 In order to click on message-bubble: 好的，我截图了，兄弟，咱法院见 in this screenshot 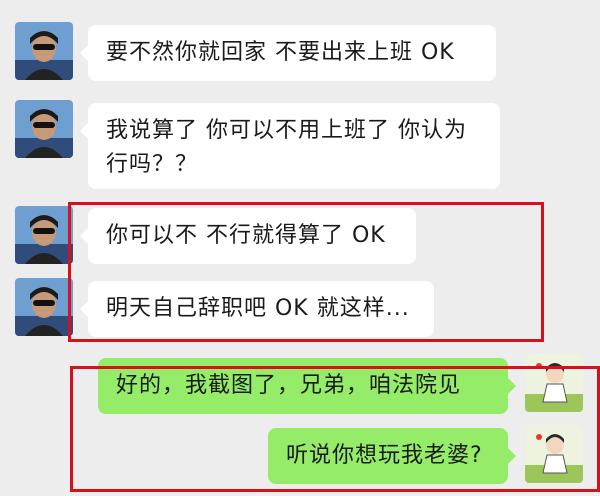, I will do `click(307, 386)`.